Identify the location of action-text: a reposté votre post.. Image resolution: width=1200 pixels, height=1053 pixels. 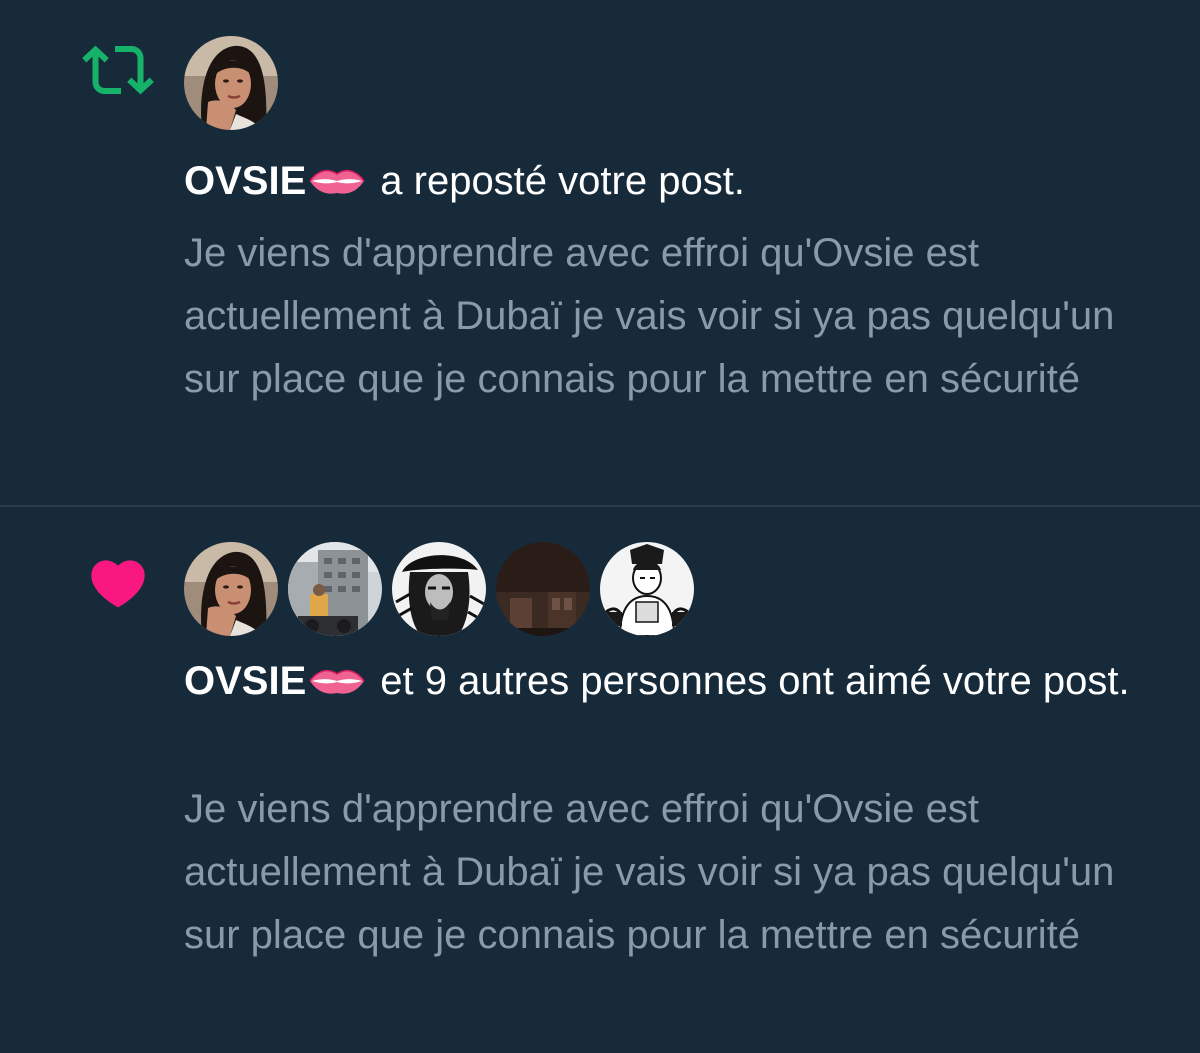
(562, 181).